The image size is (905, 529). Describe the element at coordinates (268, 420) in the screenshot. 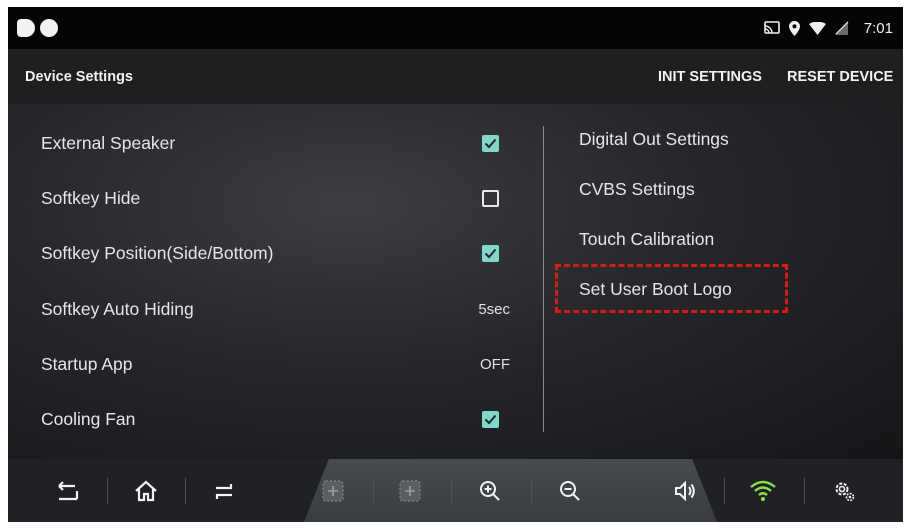

I see `setting-row-cooling-fan: Cooling Fan` at that location.